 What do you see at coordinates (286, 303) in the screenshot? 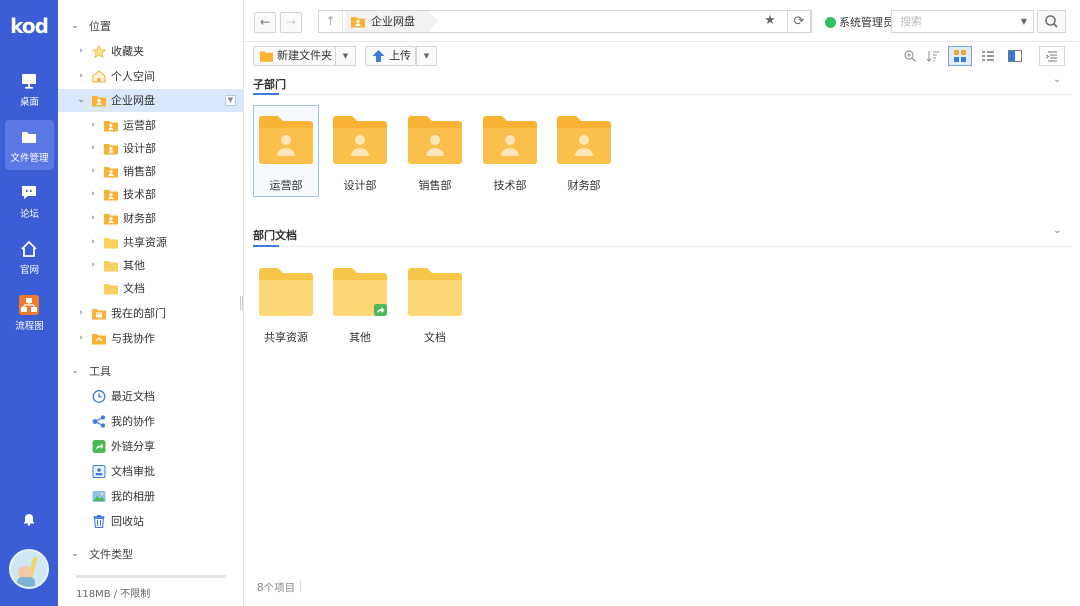
I see `file-tile-shared-resources: 共享资源` at bounding box center [286, 303].